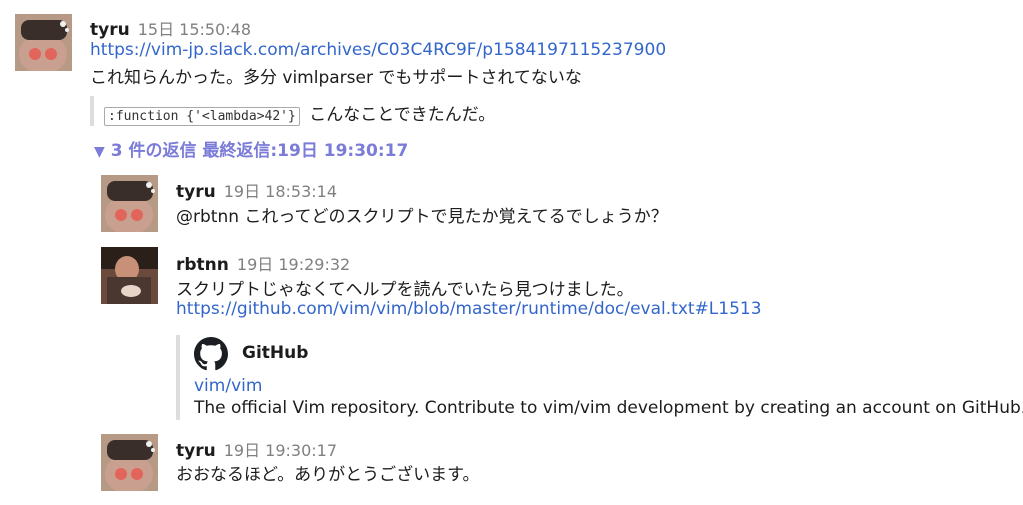 Image resolution: width=1023 pixels, height=505 pixels. What do you see at coordinates (328, 475) in the screenshot?
I see `message-text: おおなるほど。ありがとうございます。` at bounding box center [328, 475].